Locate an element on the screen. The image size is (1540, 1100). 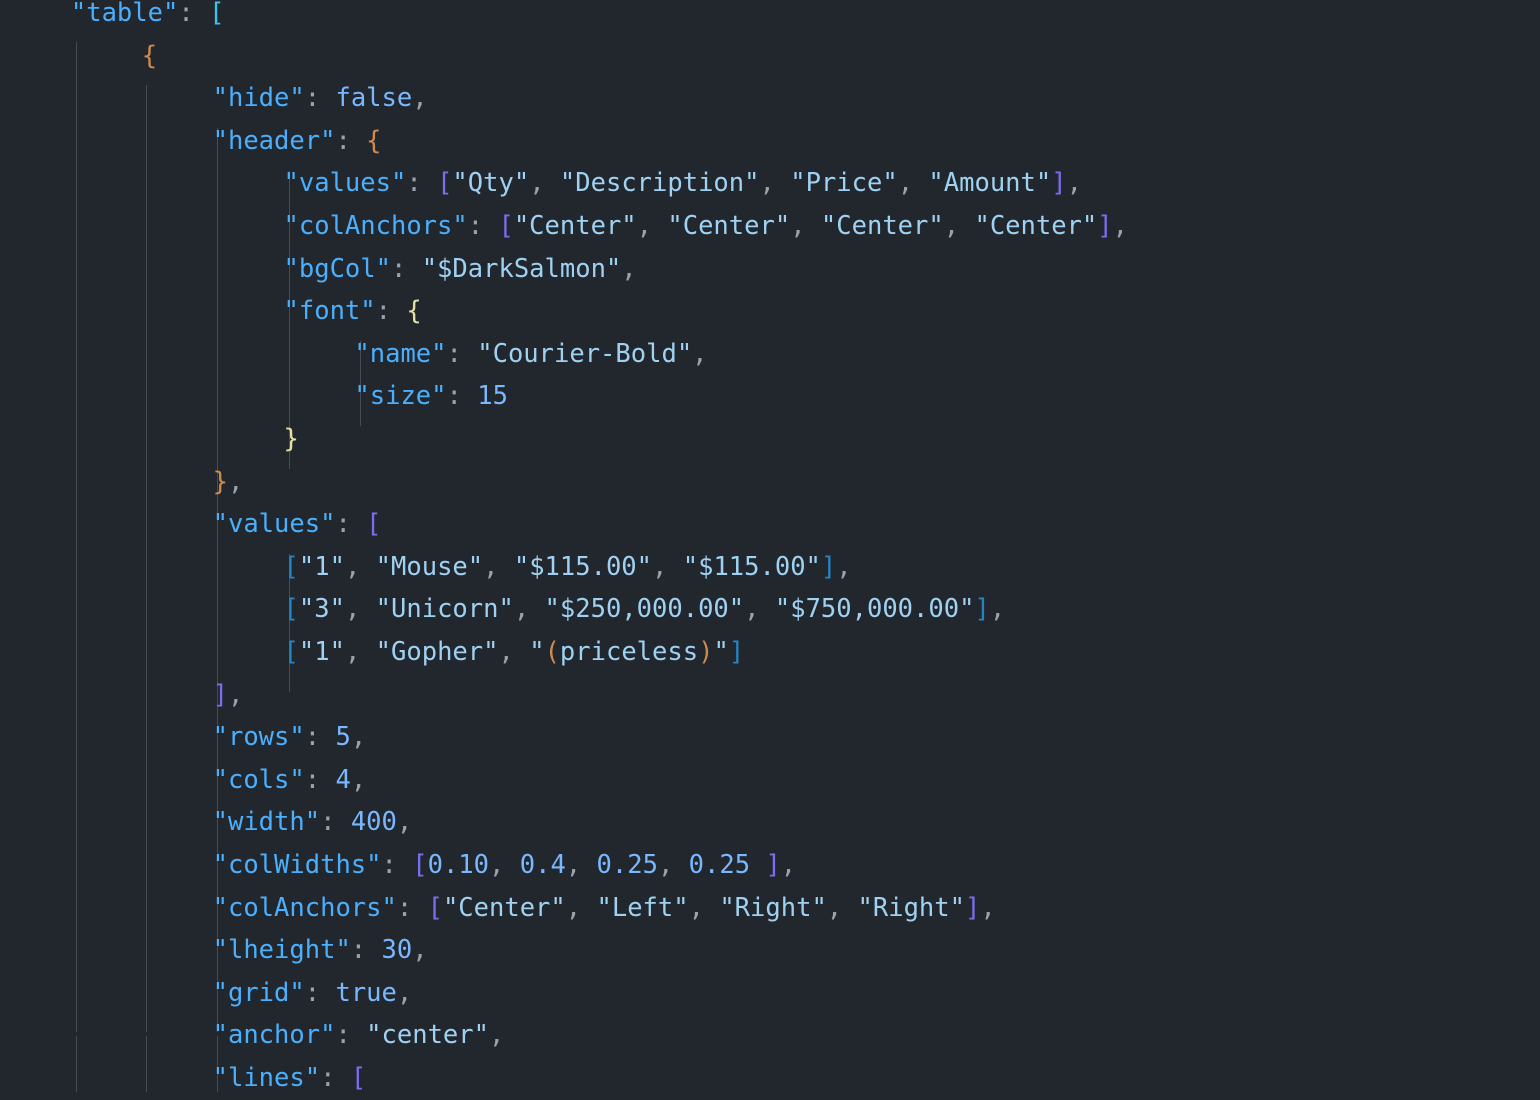
code-token: 15 is located at coordinates (492, 396).